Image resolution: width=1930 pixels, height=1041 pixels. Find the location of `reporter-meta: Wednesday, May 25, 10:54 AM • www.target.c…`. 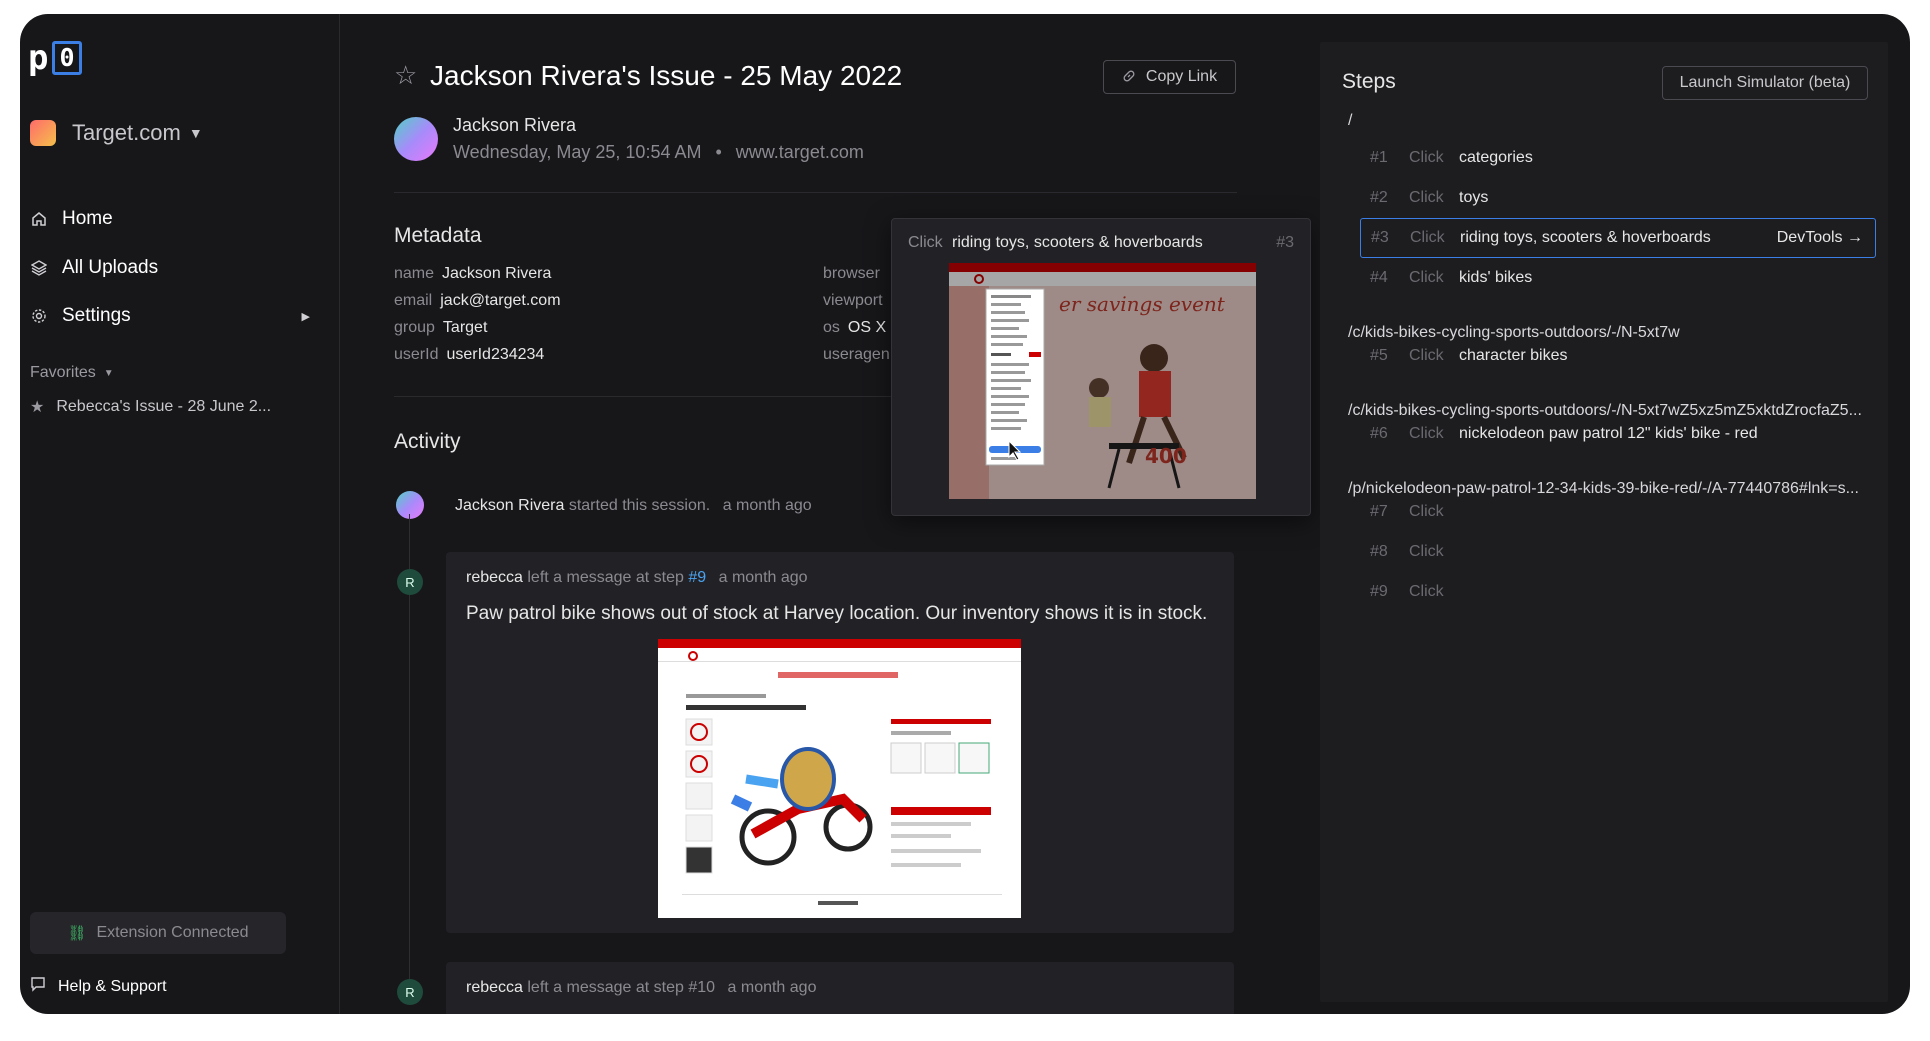

reporter-meta: Wednesday, May 25, 10:54 AM • www.target.c… is located at coordinates (658, 152).